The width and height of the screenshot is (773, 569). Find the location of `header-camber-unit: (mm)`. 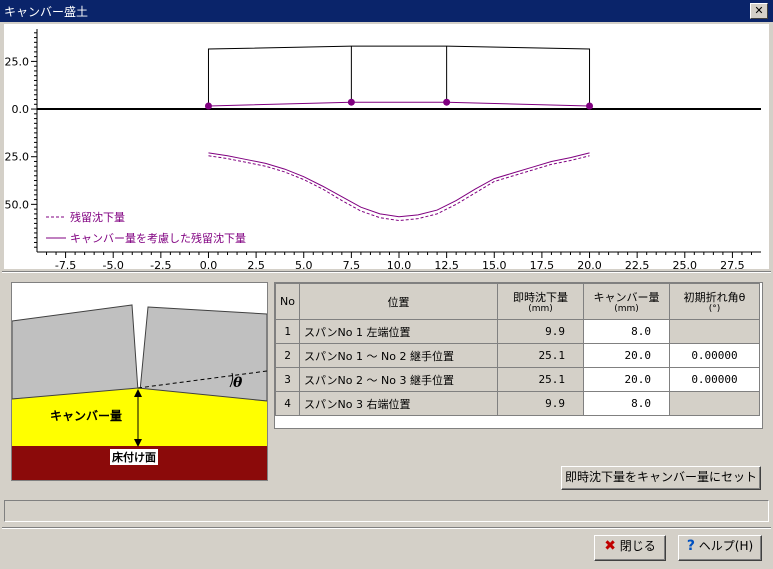

header-camber-unit: (mm) is located at coordinates (626, 309).